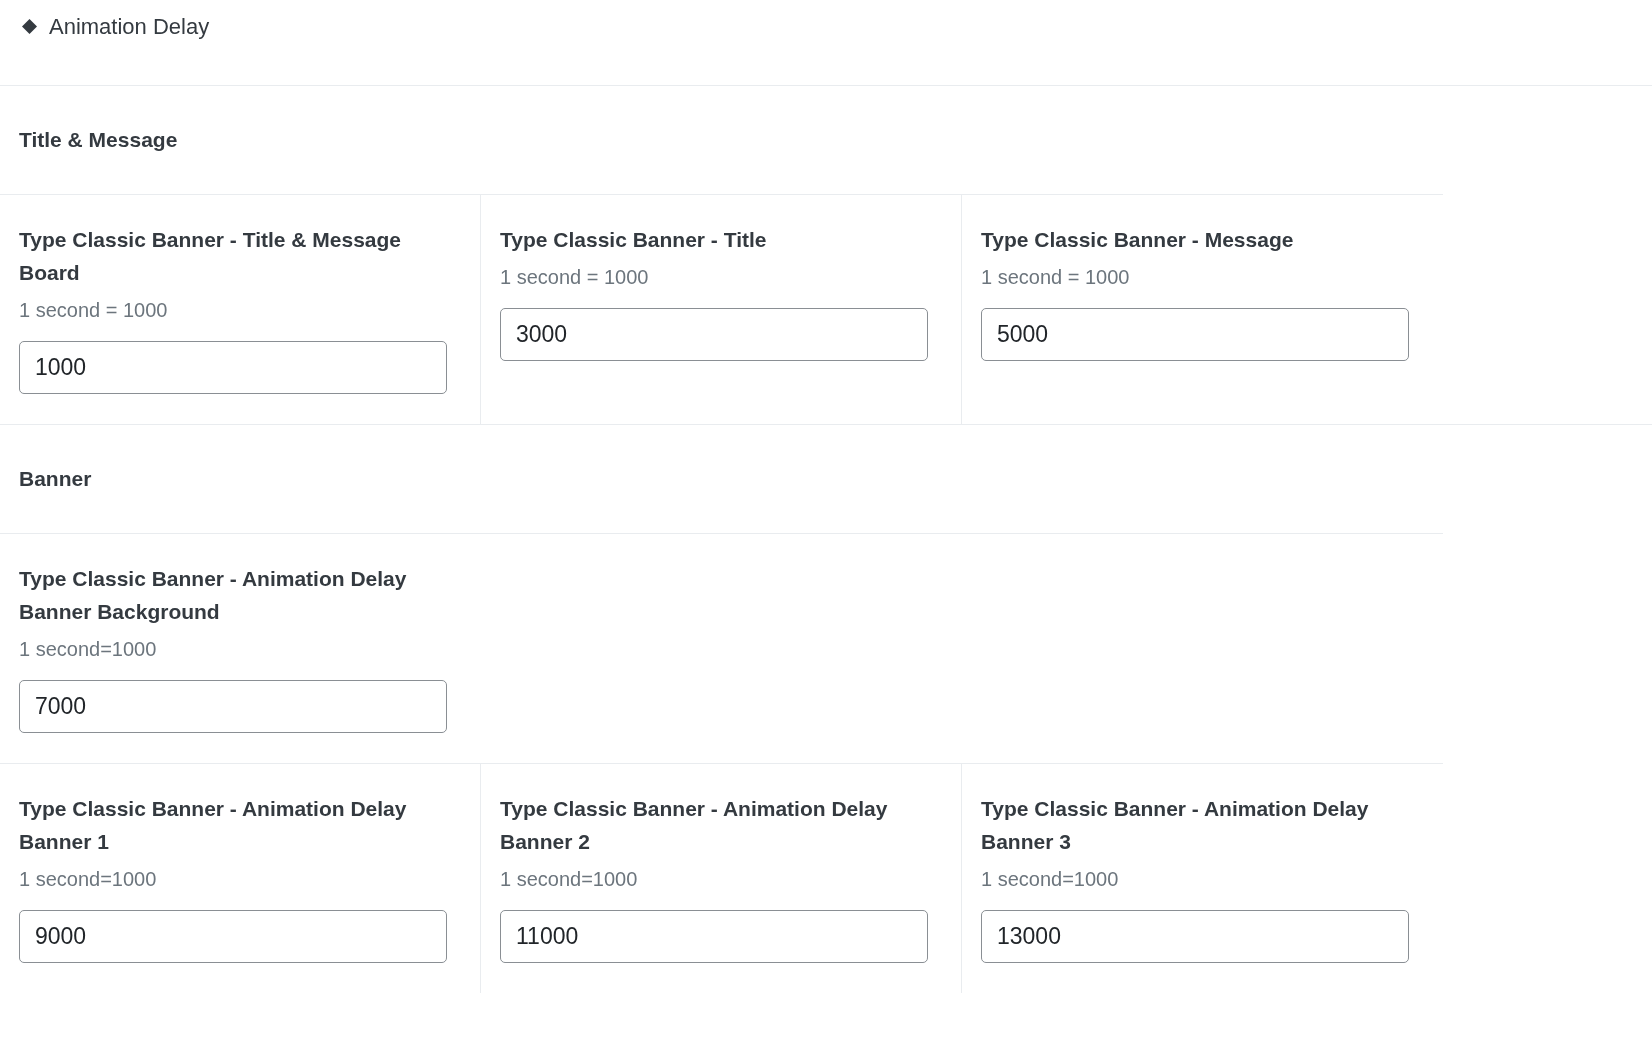 The height and width of the screenshot is (1037, 1652). What do you see at coordinates (211, 256) in the screenshot?
I see `field-label: Type Classic Banner - Title & Message Board` at bounding box center [211, 256].